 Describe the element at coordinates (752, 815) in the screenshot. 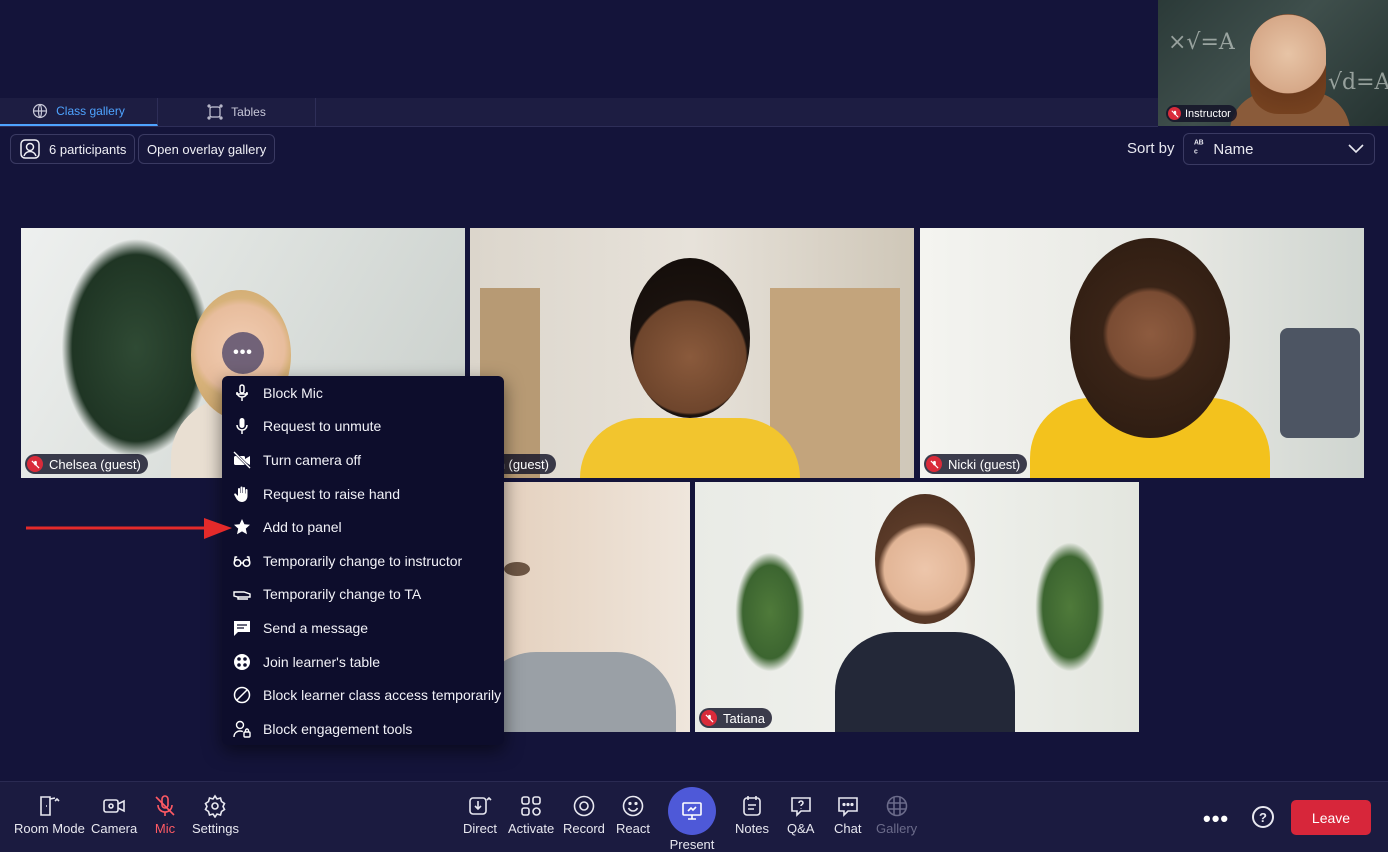

I see `notes-button: Notes` at that location.